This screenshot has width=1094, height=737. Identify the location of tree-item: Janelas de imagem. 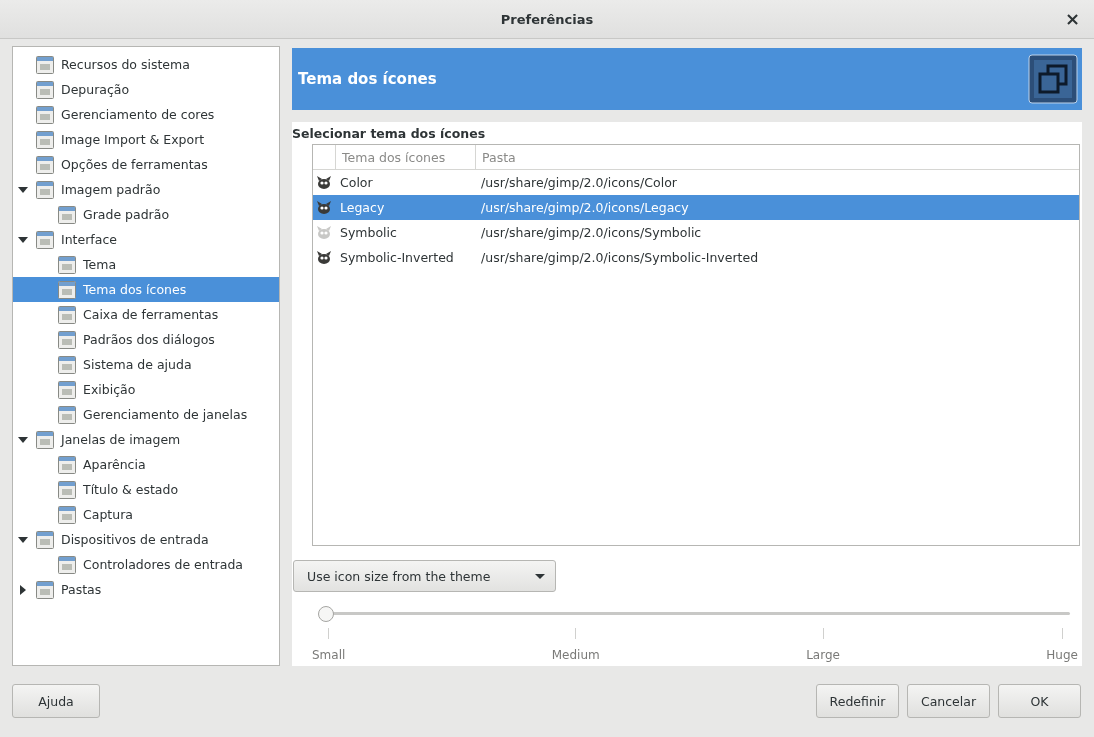
(146, 439).